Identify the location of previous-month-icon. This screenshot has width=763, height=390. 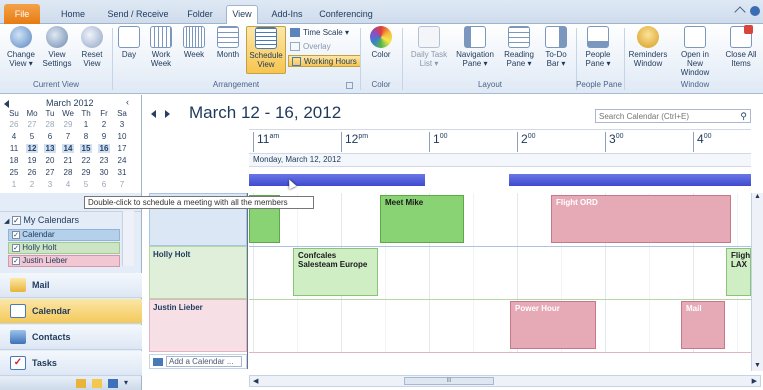
(6, 104).